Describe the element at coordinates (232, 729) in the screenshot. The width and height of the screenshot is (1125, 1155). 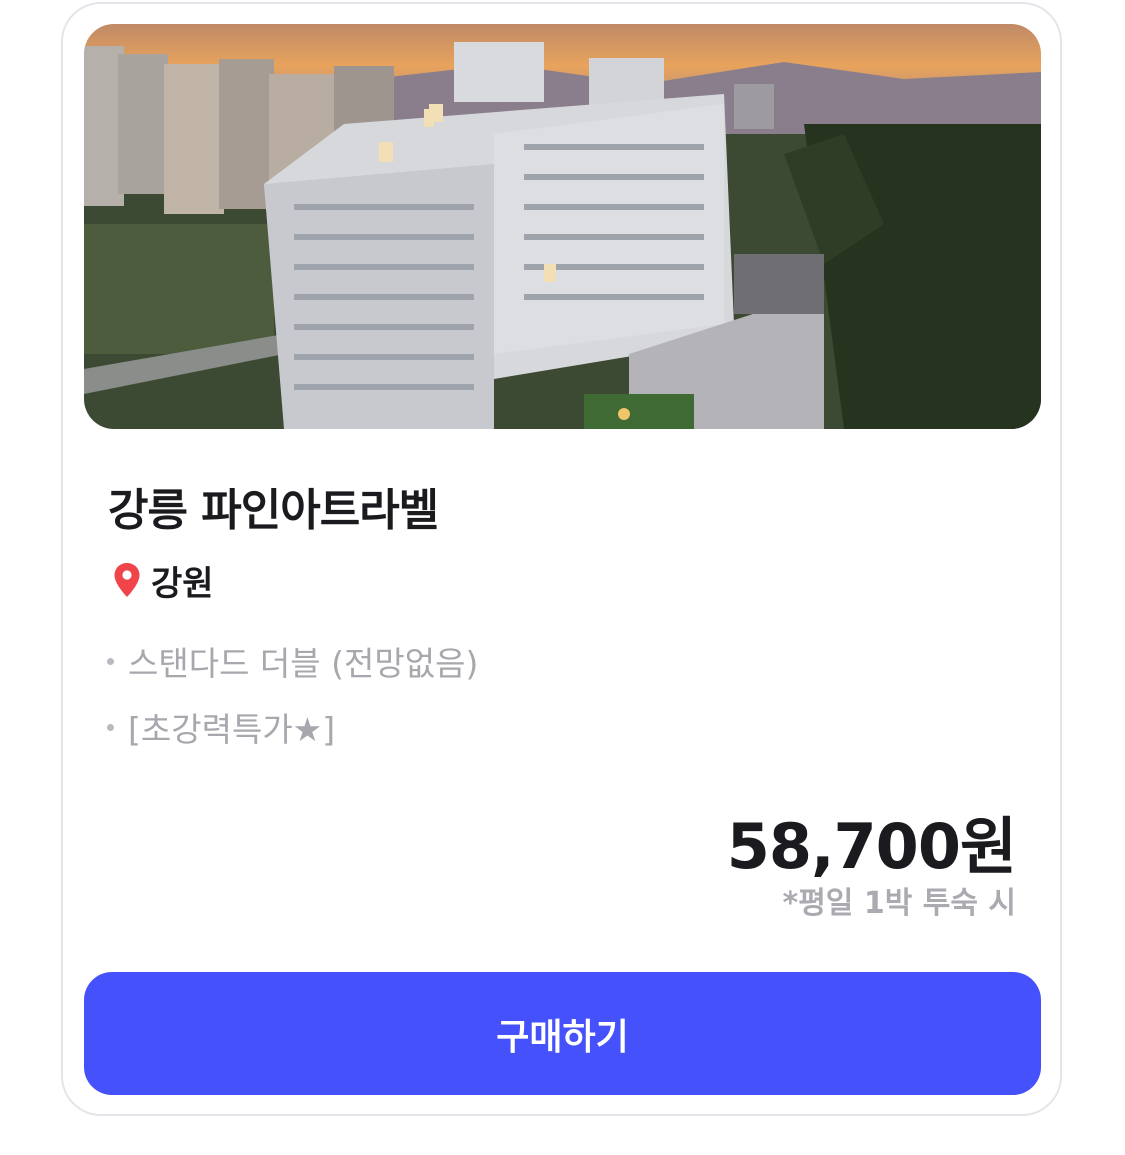
I see `option-text: [초강력특가★]` at that location.